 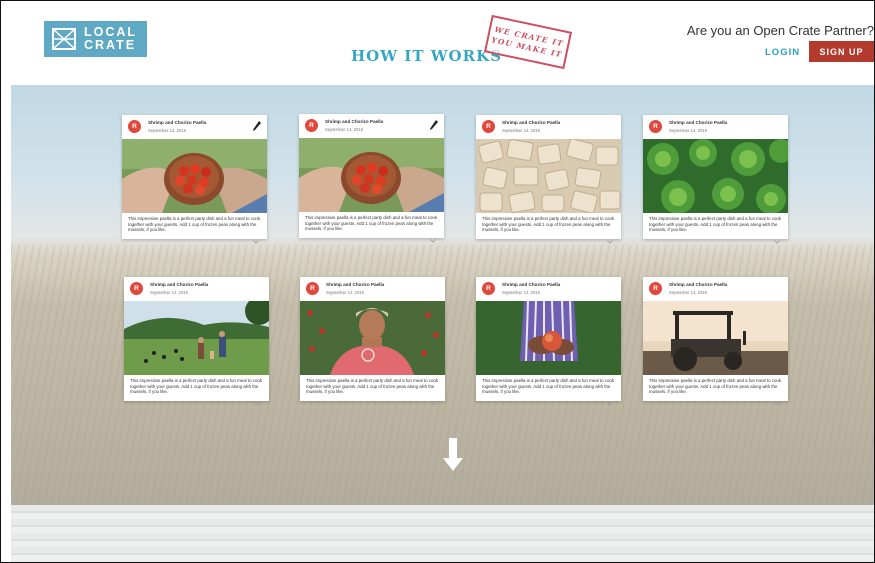 What do you see at coordinates (780, 30) in the screenshot?
I see `partner-question: Are you an Open Crate Partner?` at bounding box center [780, 30].